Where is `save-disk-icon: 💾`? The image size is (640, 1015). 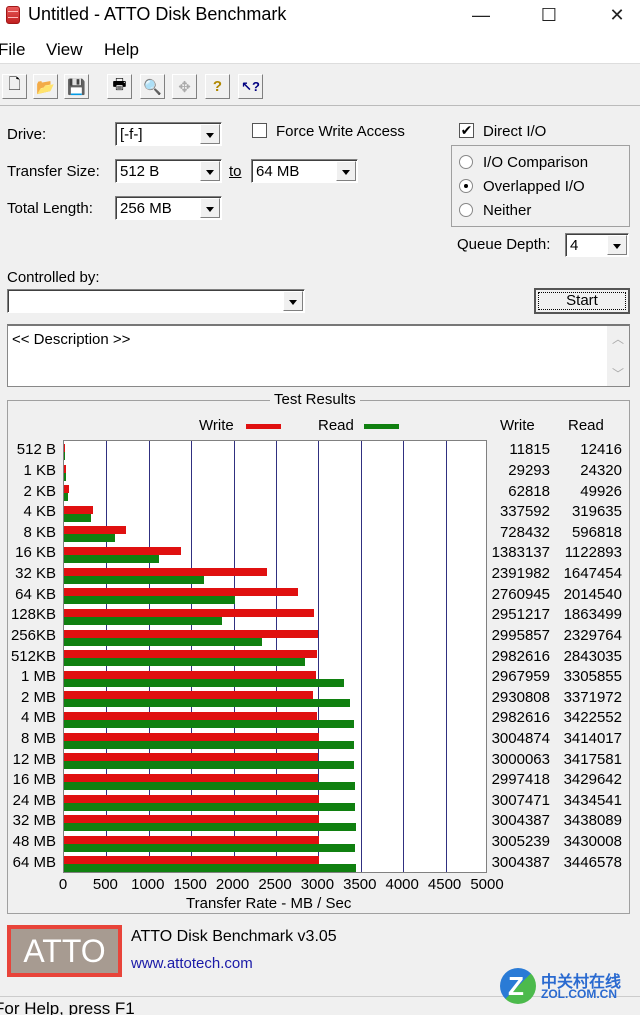
save-disk-icon: 💾 is located at coordinates (76, 87).